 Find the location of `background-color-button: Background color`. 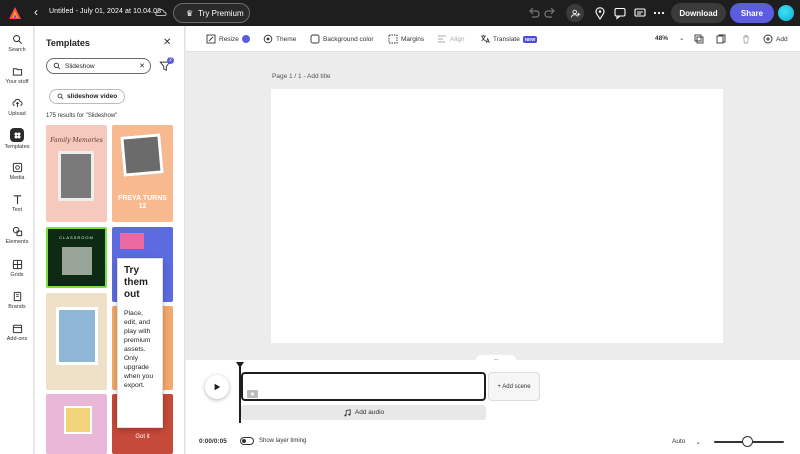

background-color-button: Background color is located at coordinates (342, 39).